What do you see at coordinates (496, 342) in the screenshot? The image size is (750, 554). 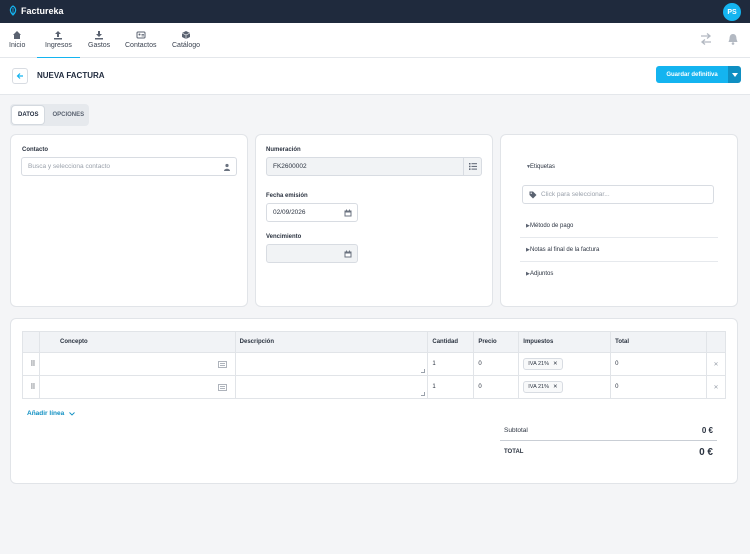 I see `column-header-price: Precio` at bounding box center [496, 342].